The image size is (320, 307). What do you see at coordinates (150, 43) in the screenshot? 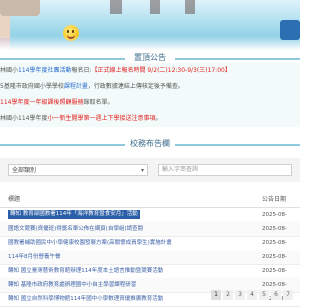
I see `banner-fade` at bounding box center [150, 43].